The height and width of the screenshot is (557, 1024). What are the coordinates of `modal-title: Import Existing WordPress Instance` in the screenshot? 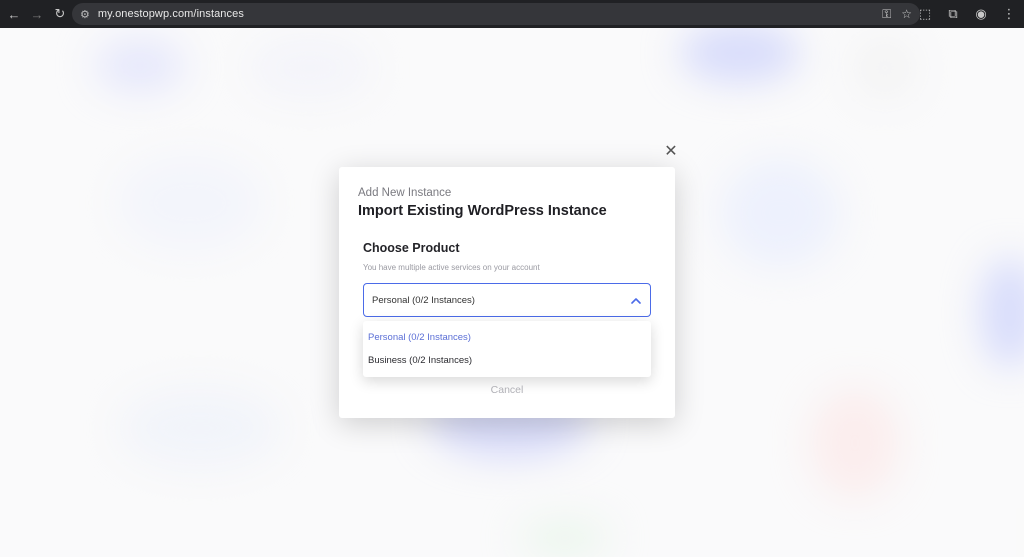 It's located at (482, 211).